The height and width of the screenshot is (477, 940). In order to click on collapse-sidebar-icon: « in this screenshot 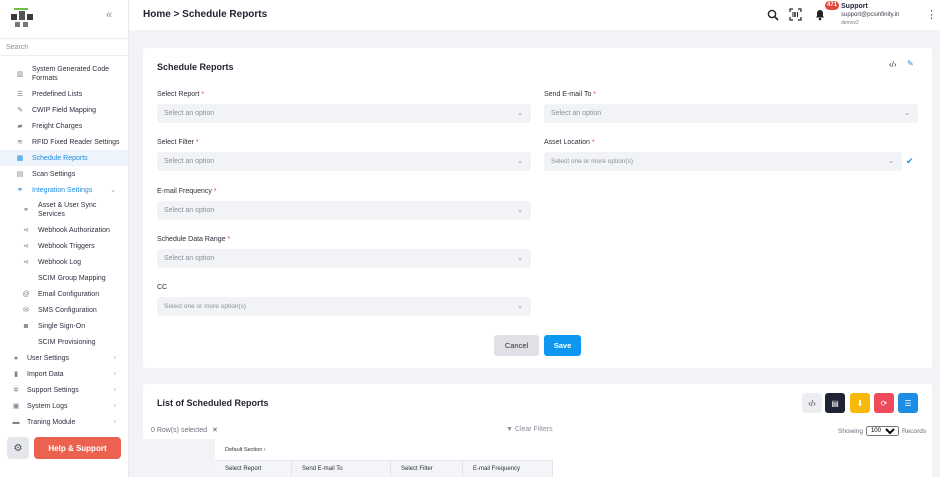, I will do `click(109, 15)`.